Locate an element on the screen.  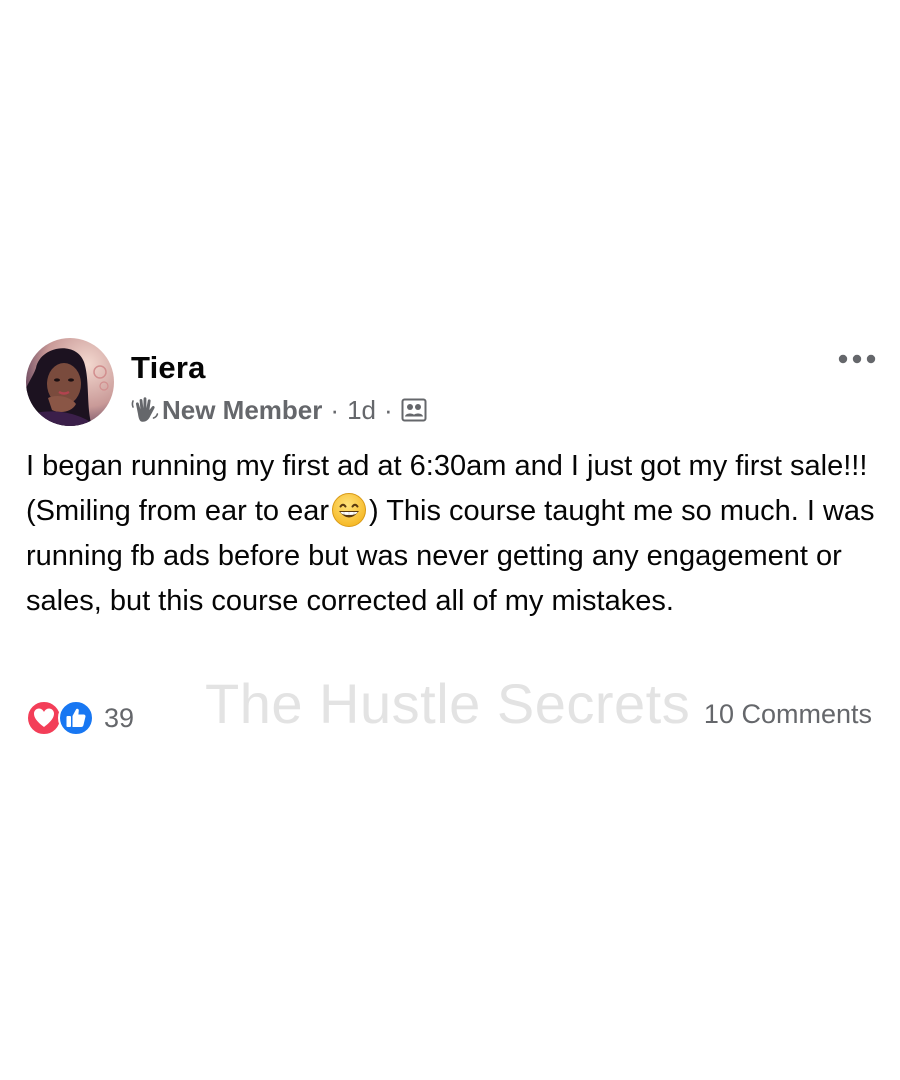
author-name: Tiera is located at coordinates (168, 368).